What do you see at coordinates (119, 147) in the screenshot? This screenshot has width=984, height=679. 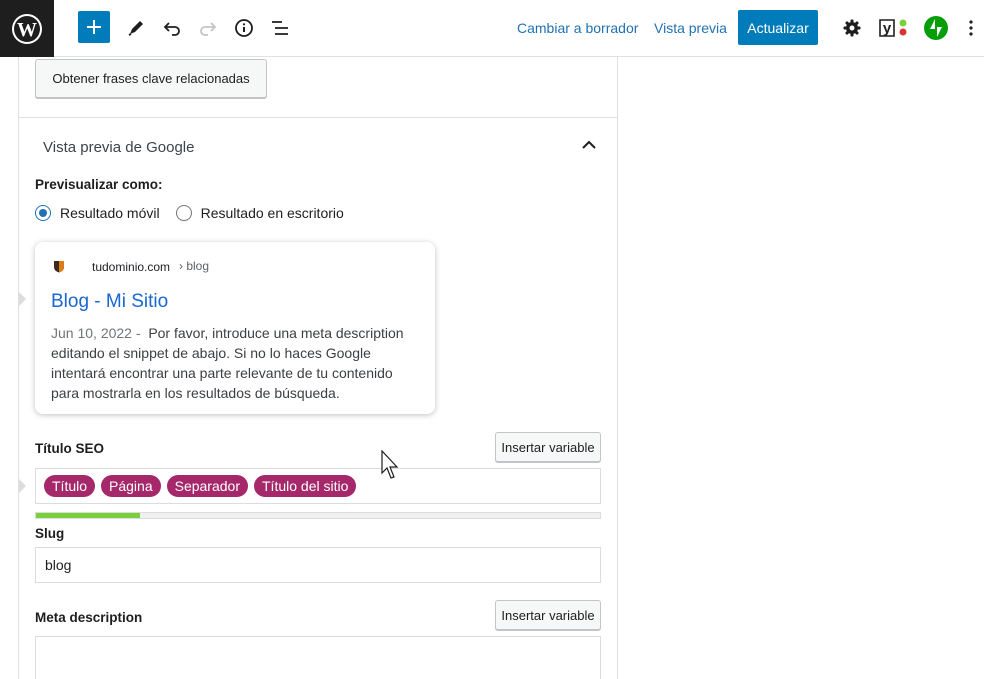 I see `google-preview-section-title: Vista previa de Google` at bounding box center [119, 147].